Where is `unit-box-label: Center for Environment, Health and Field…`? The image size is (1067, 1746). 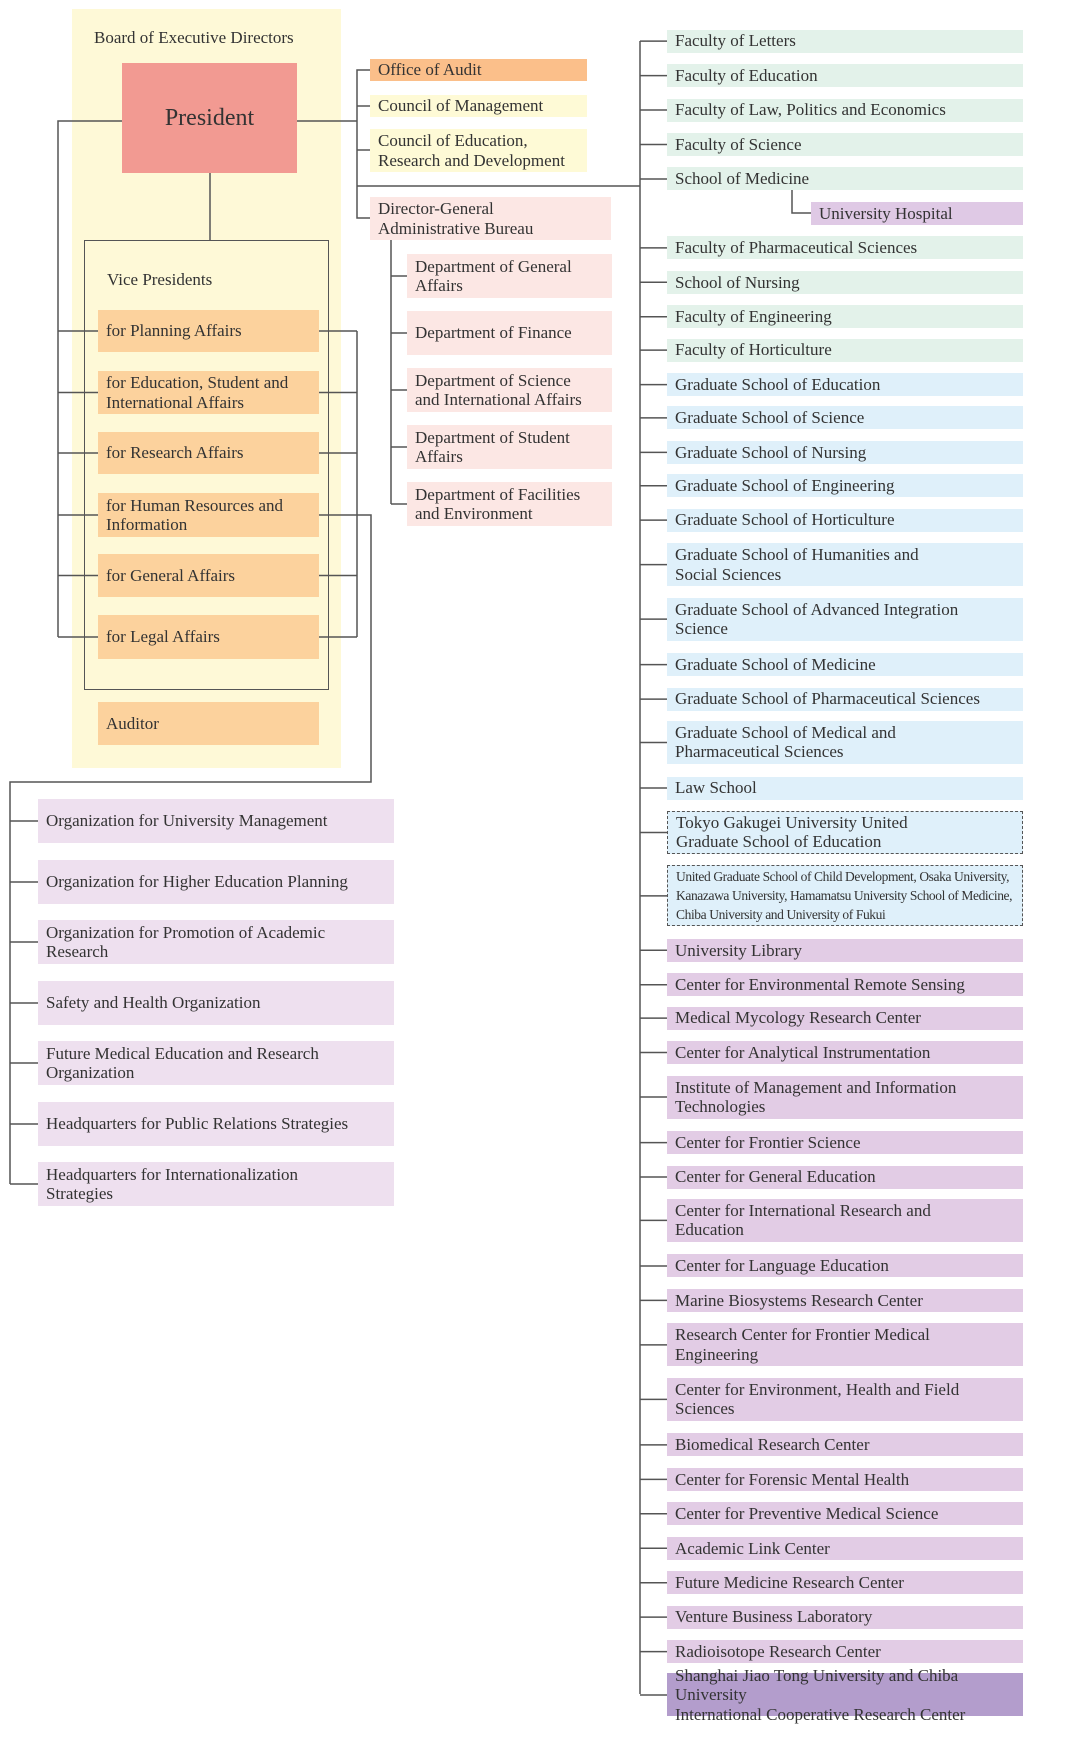
unit-box-label: Center for Environment, Health and Field… is located at coordinates (817, 1399).